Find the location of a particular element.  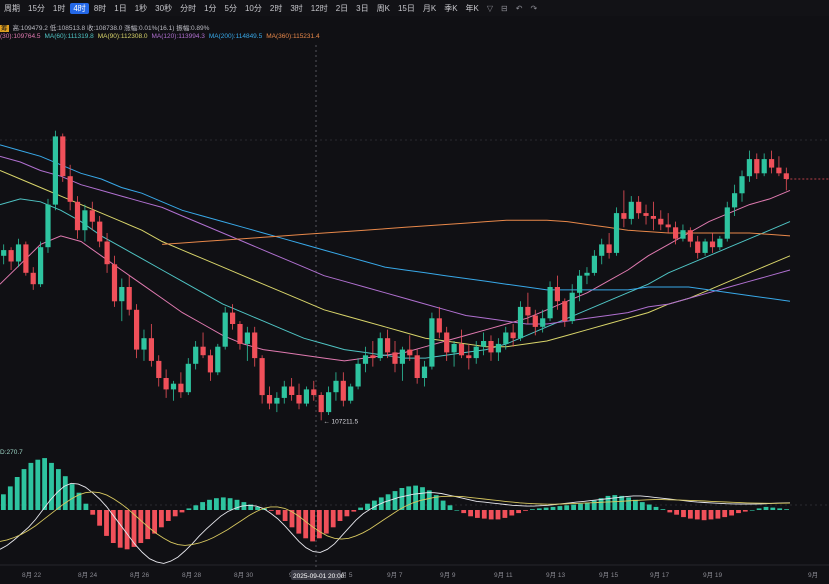

x-tick-label: 9月 15 is located at coordinates (609, 575).